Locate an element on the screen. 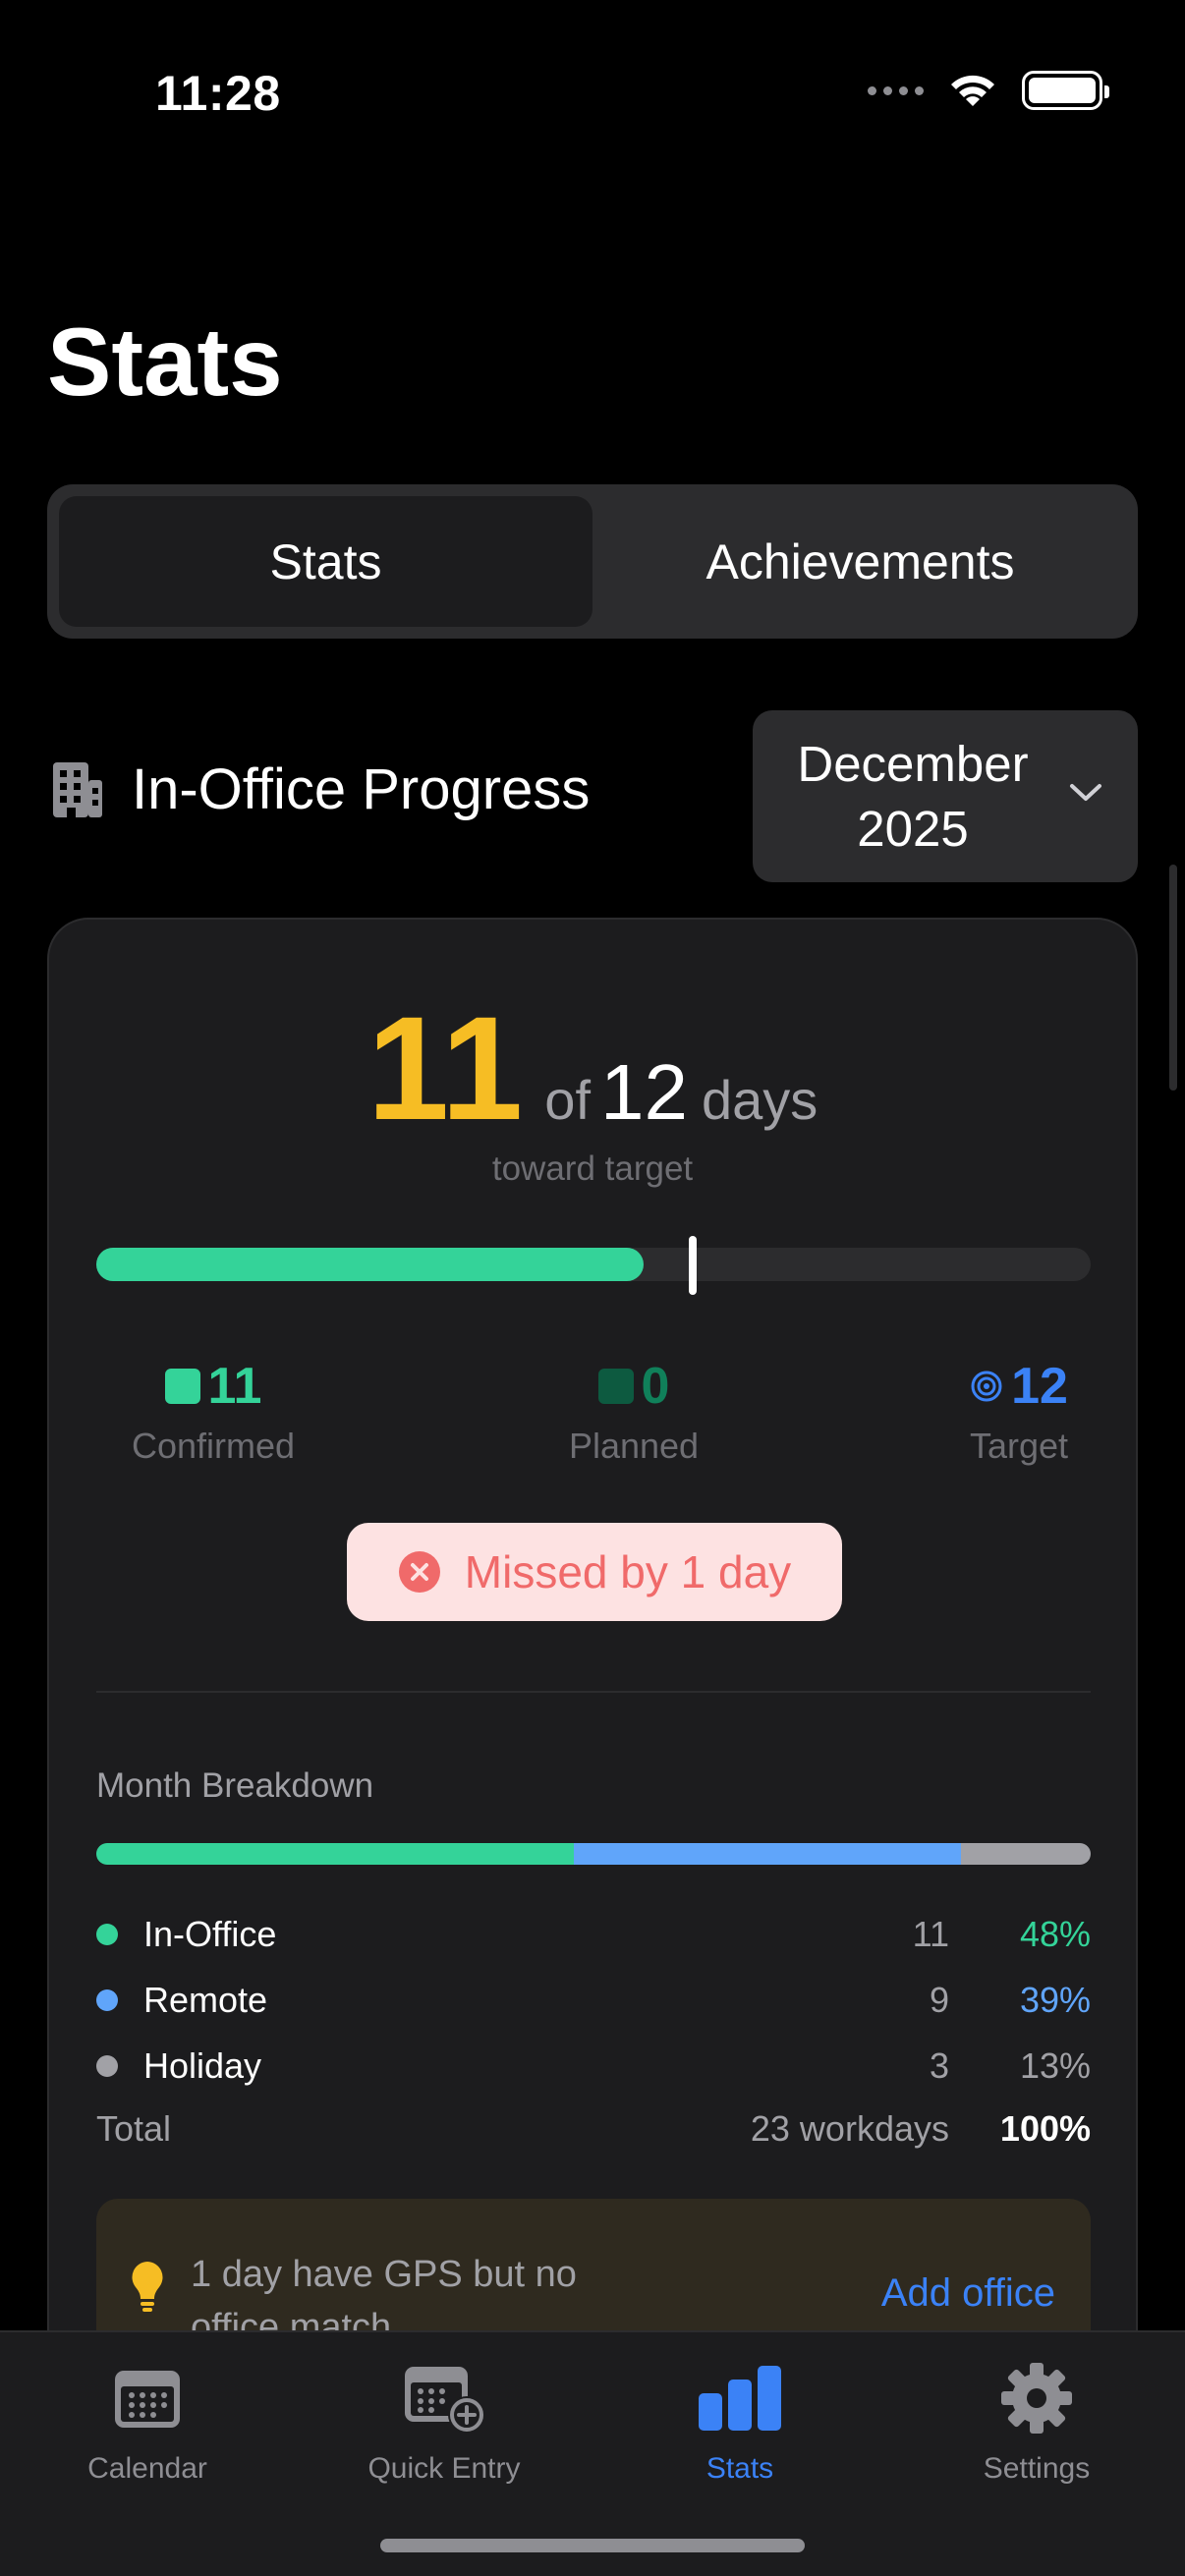  breakdown-bar is located at coordinates (594, 1854).